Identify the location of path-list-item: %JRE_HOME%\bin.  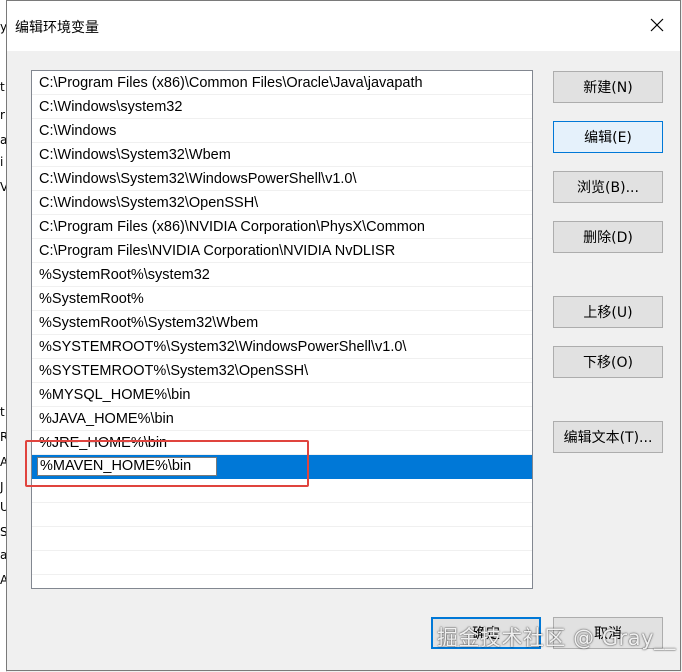
(282, 443).